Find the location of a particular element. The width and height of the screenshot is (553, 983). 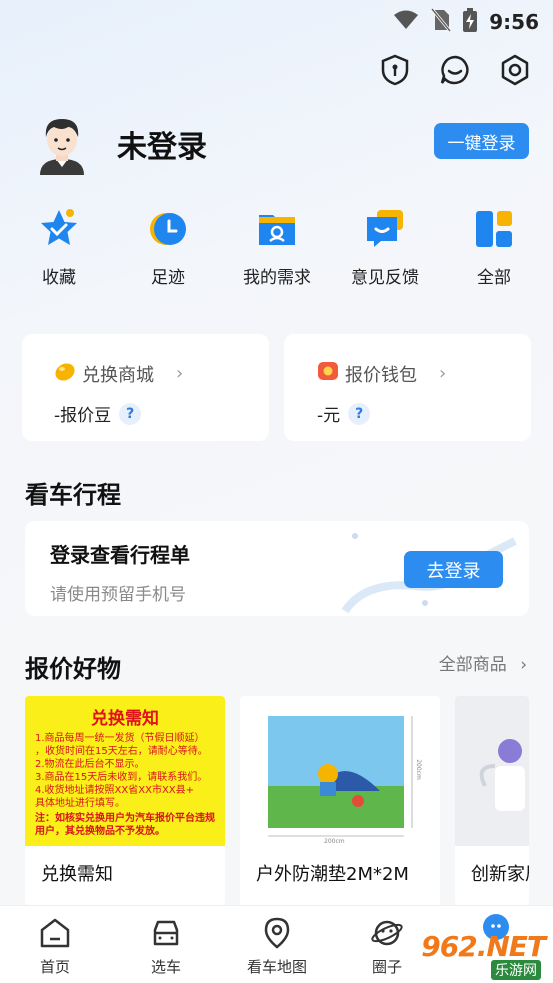

mat-width-label: 200cm is located at coordinates (334, 841).